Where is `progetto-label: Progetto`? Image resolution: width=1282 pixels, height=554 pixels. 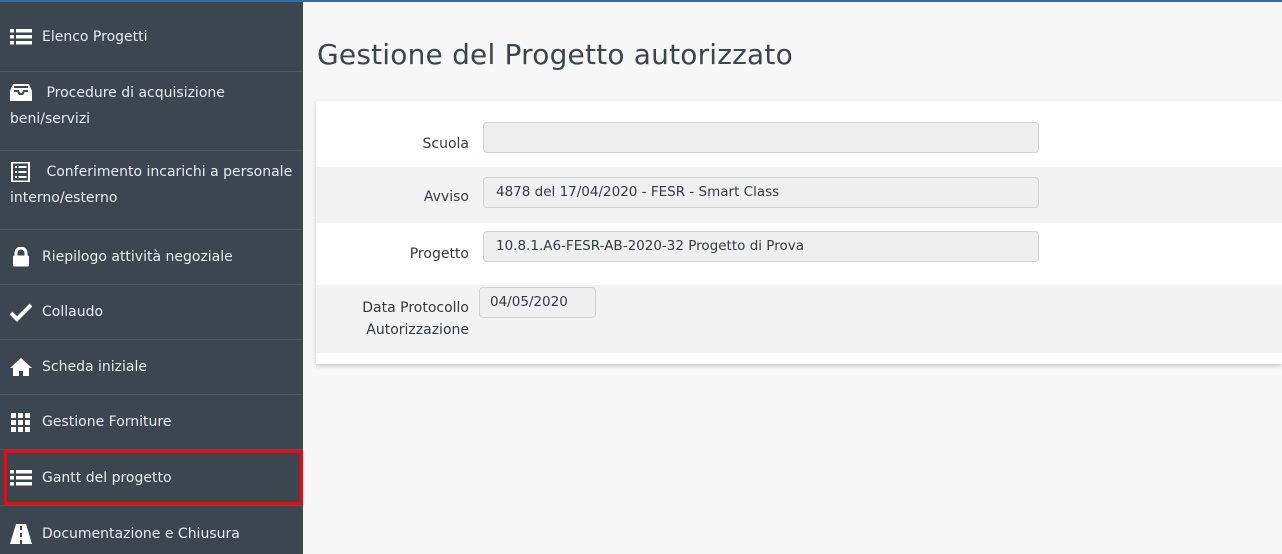
progetto-label: Progetto is located at coordinates (439, 254).